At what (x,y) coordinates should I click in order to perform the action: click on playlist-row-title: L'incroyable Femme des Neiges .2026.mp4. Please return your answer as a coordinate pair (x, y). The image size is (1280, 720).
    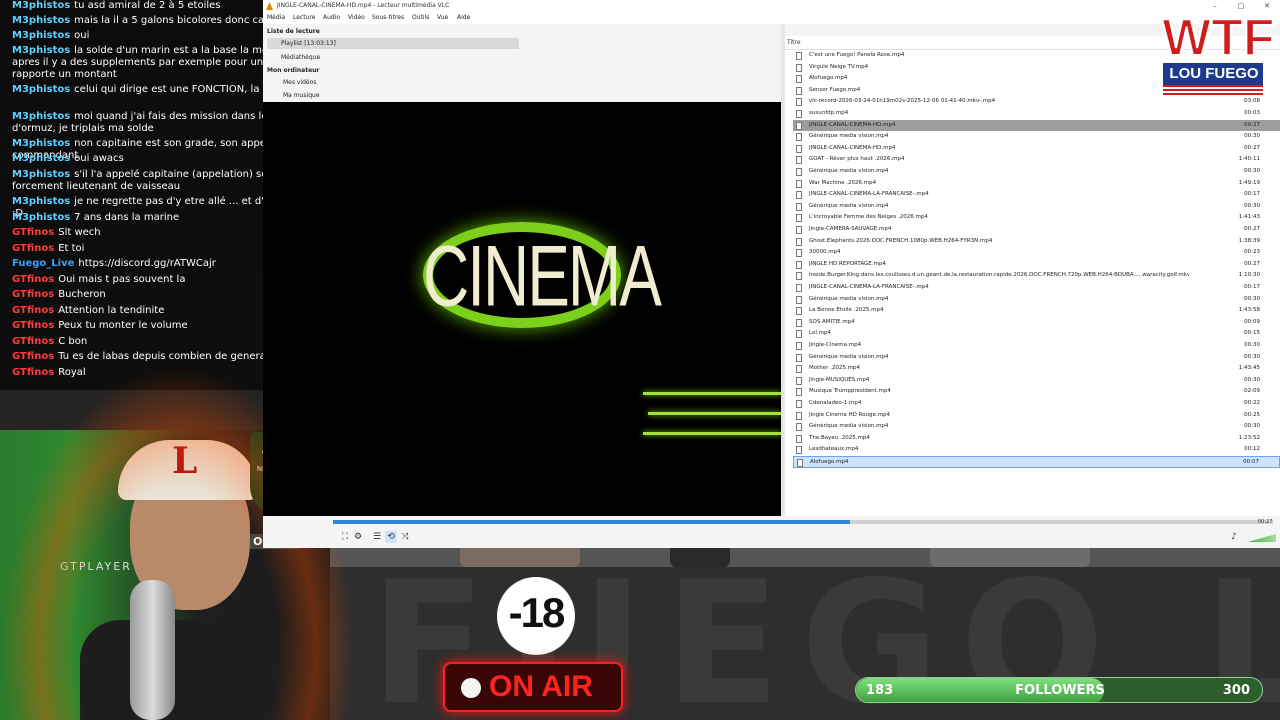
    Looking at the image, I should click on (868, 217).